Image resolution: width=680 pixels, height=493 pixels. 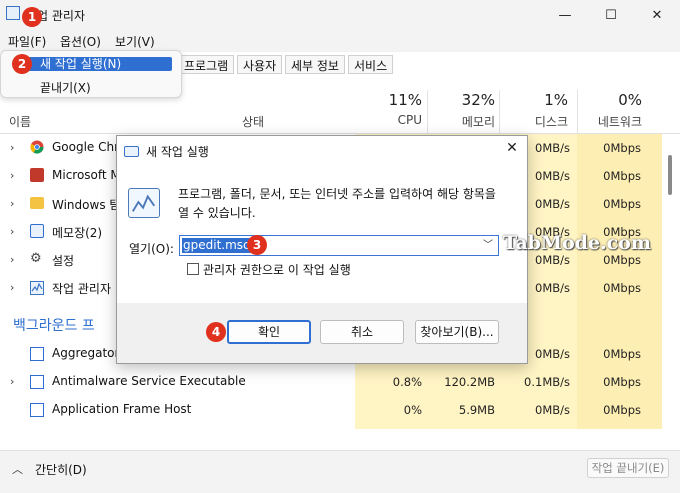 What do you see at coordinates (630, 100) in the screenshot?
I see `network-percent: 0%` at bounding box center [630, 100].